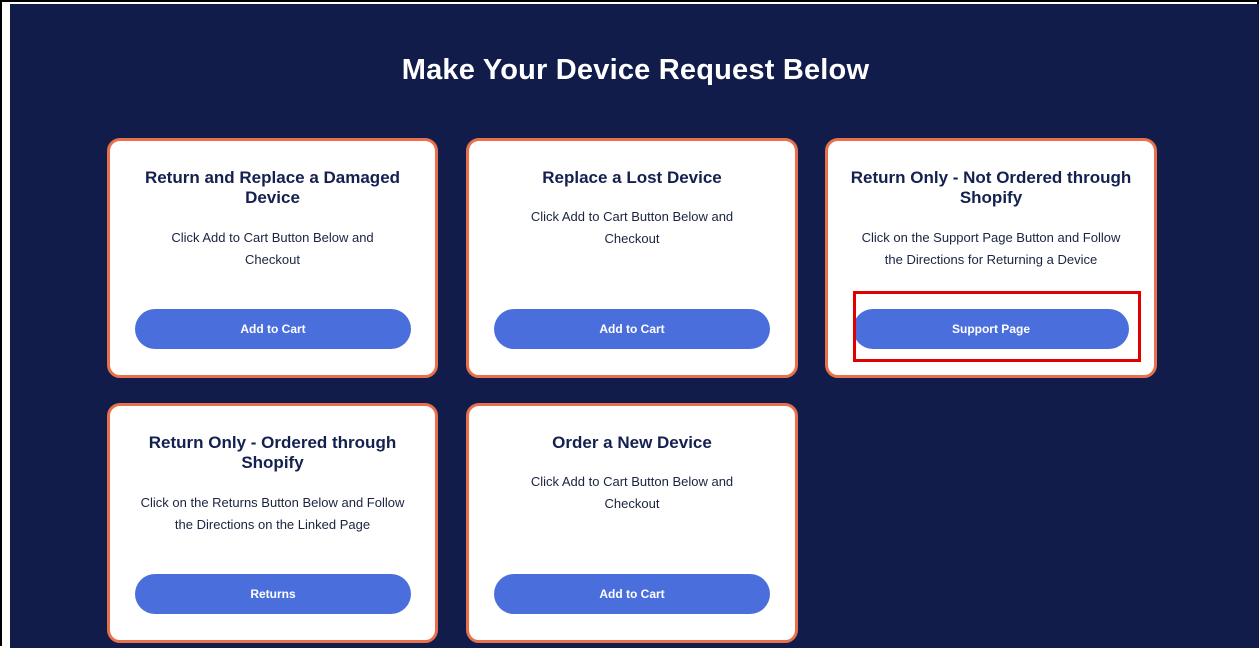 This screenshot has width=1259, height=648. Describe the element at coordinates (272, 452) in the screenshot. I see `card-title: Return Only - Ordered through Shopify` at that location.